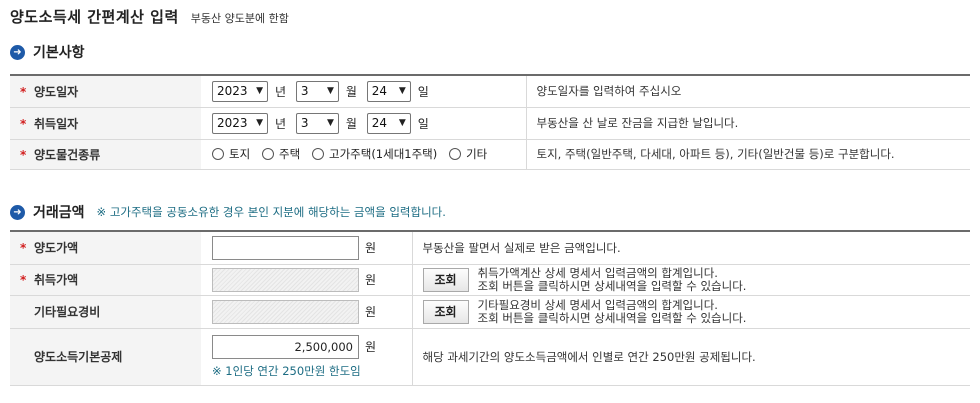  Describe the element at coordinates (468, 154) in the screenshot. I see `radio-other: 기타` at that location.